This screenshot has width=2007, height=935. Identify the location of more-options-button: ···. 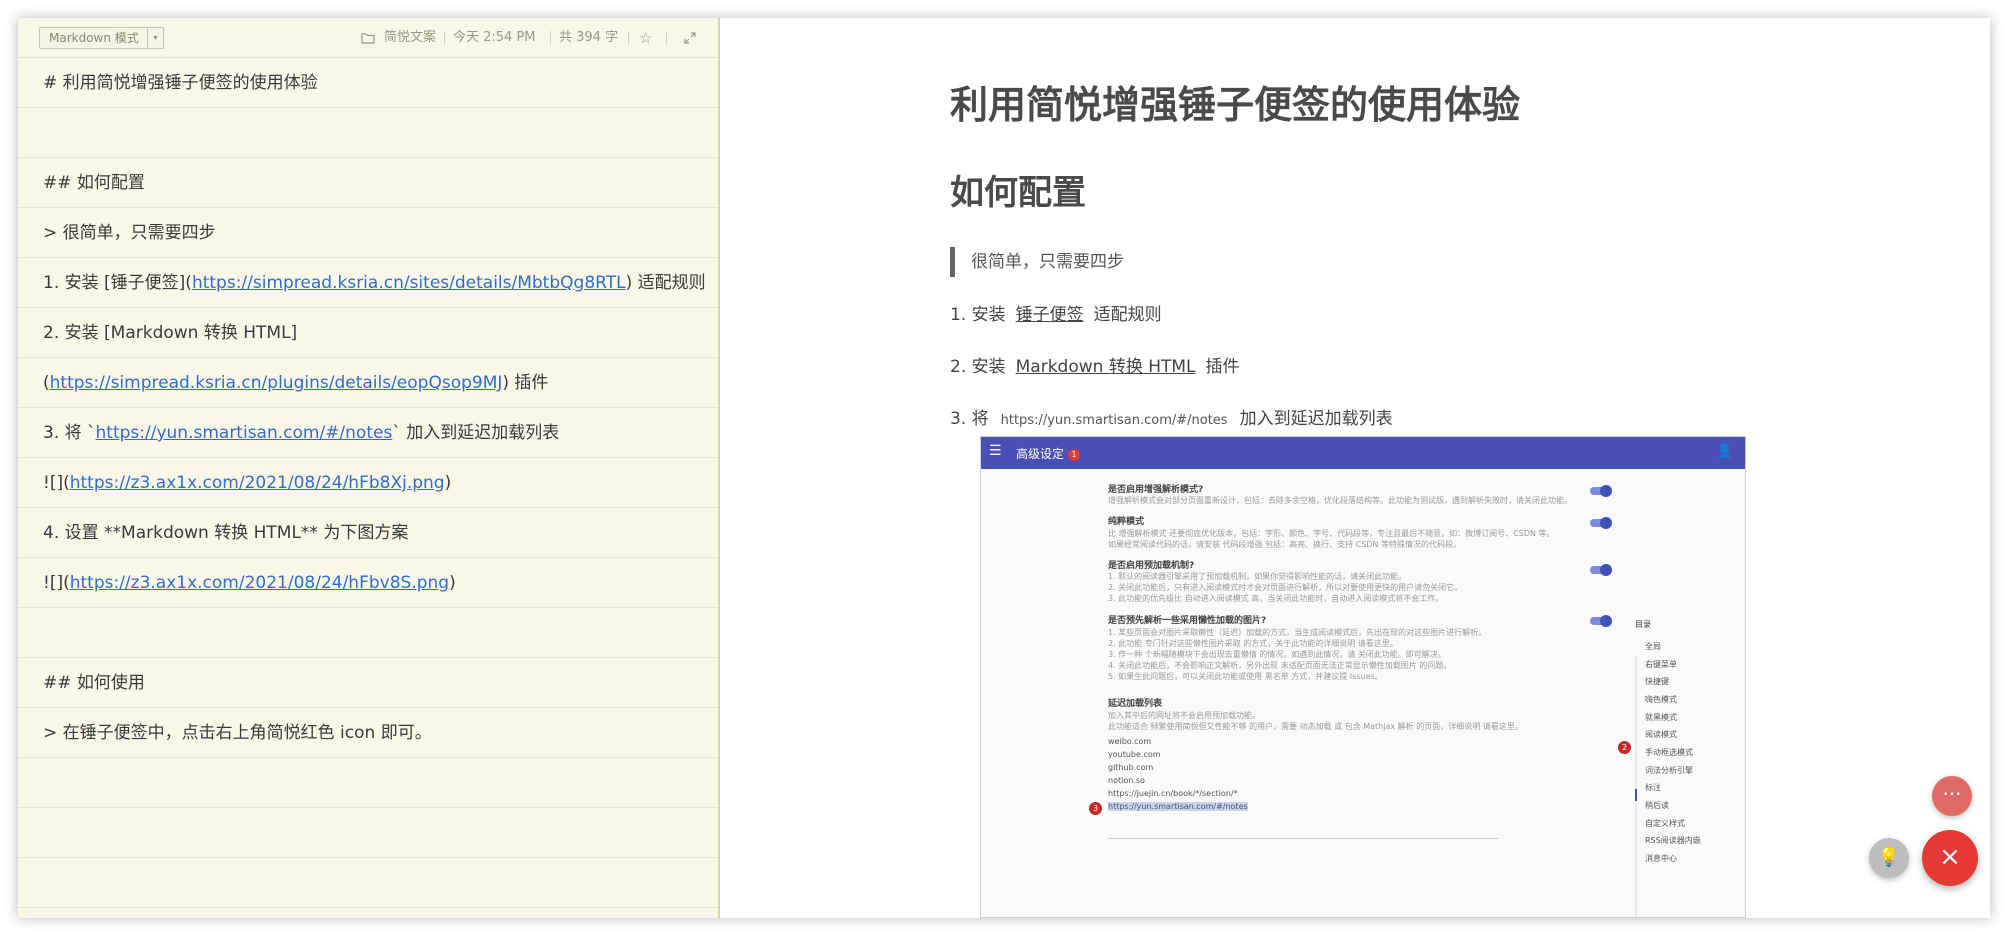
(1952, 796).